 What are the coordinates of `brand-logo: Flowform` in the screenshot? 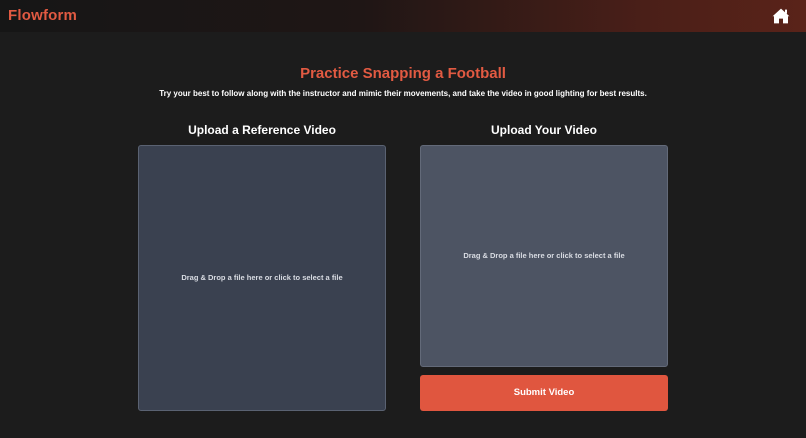 It's located at (42, 16).